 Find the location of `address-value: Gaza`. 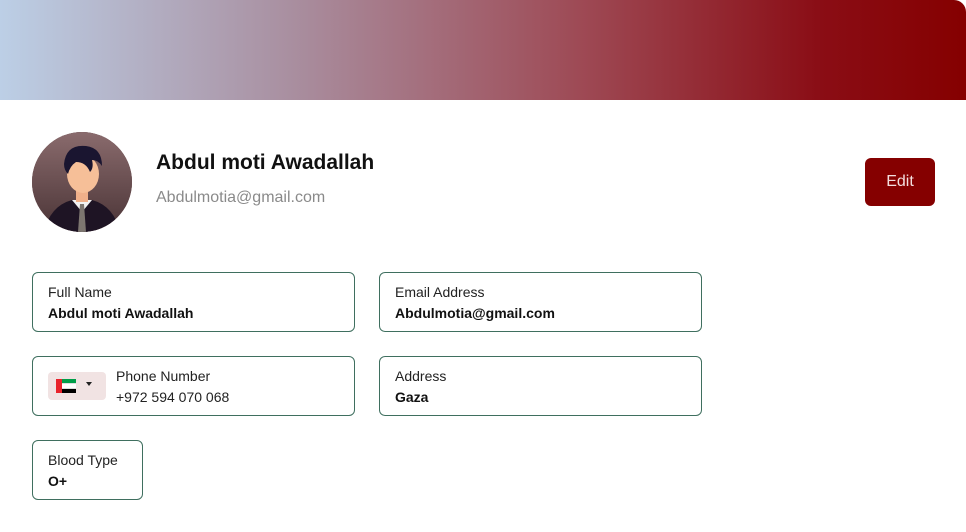

address-value: Gaza is located at coordinates (412, 397).